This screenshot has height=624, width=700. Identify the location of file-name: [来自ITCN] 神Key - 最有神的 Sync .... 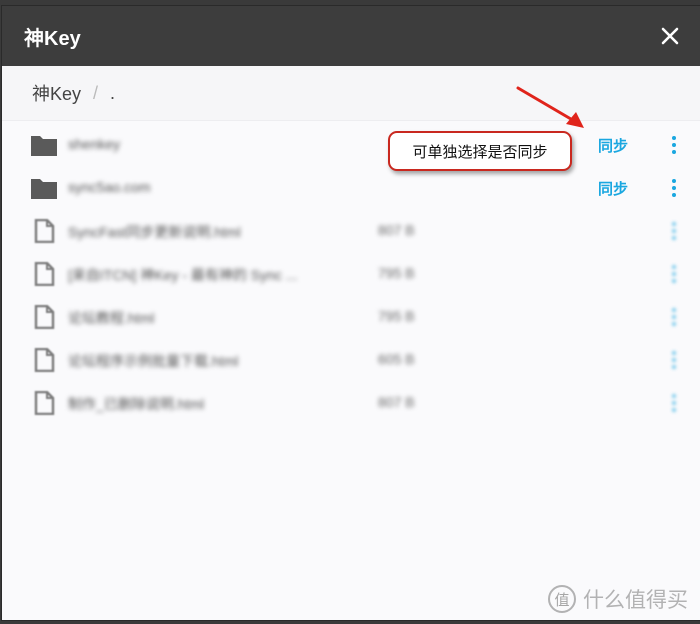
(183, 275).